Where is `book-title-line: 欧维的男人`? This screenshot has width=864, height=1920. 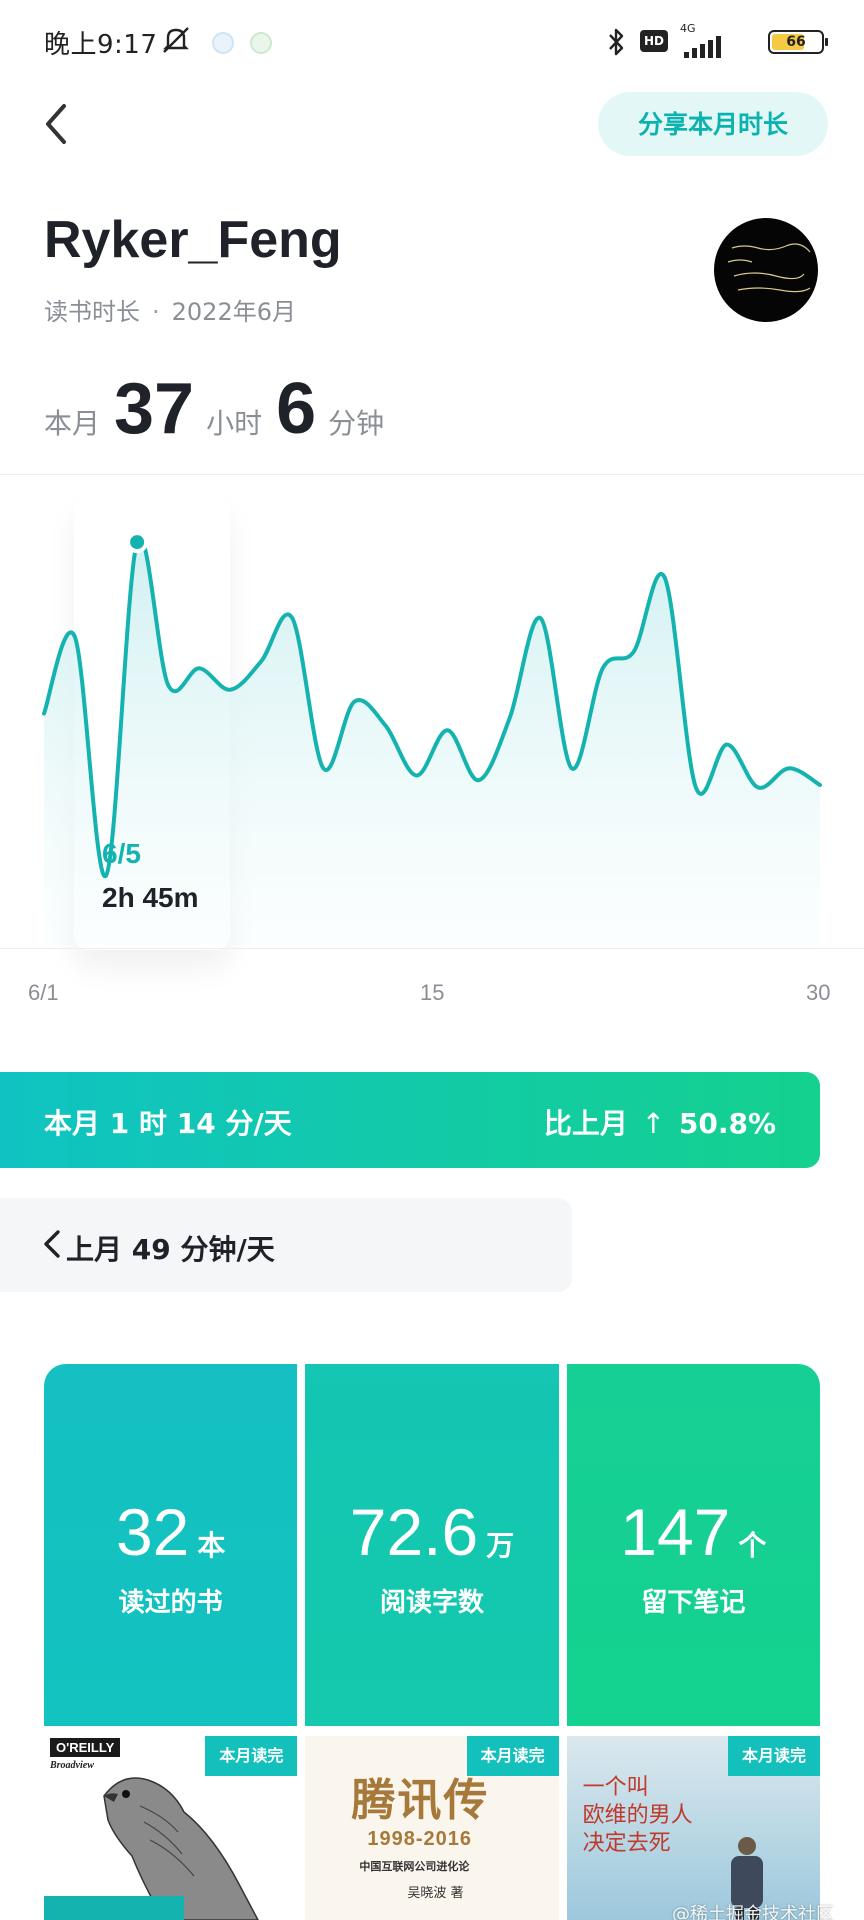 book-title-line: 欧维的男人 is located at coordinates (637, 1815).